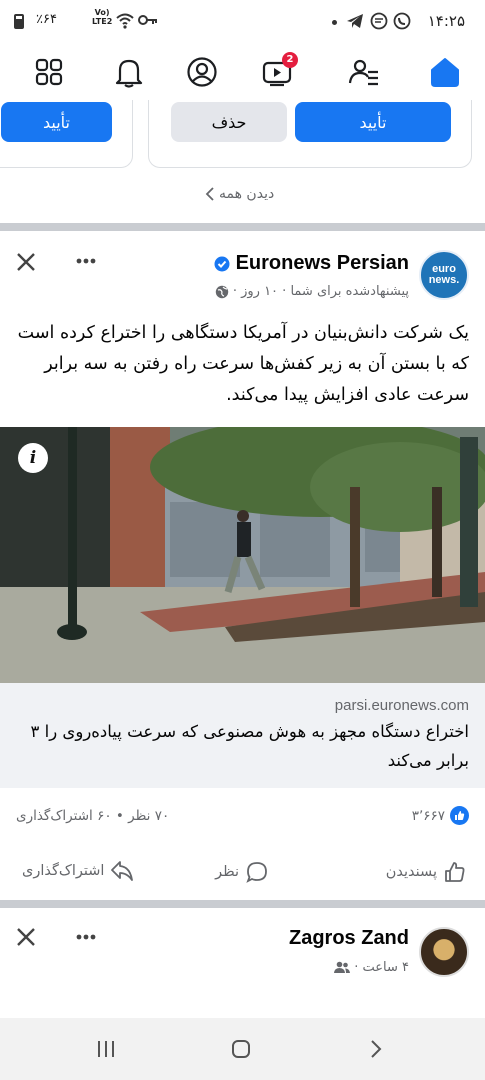 The height and width of the screenshot is (1080, 485). What do you see at coordinates (106, 1049) in the screenshot?
I see `recents-icon` at bounding box center [106, 1049].